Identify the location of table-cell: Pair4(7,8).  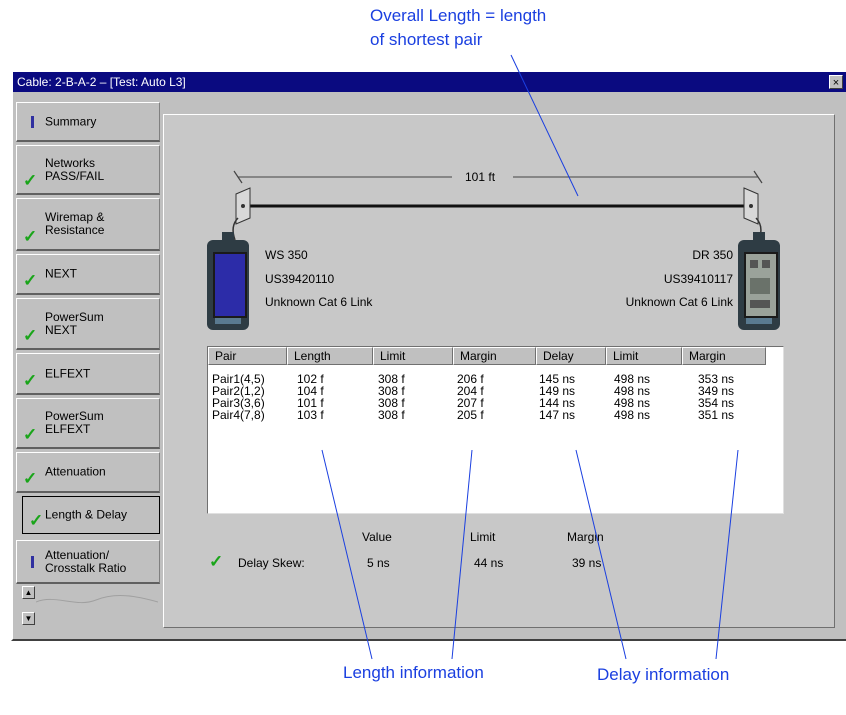
(238, 415).